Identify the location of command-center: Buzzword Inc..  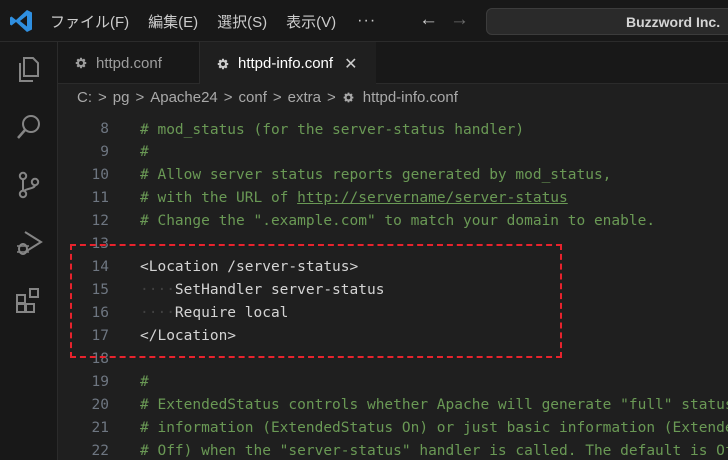
(607, 21).